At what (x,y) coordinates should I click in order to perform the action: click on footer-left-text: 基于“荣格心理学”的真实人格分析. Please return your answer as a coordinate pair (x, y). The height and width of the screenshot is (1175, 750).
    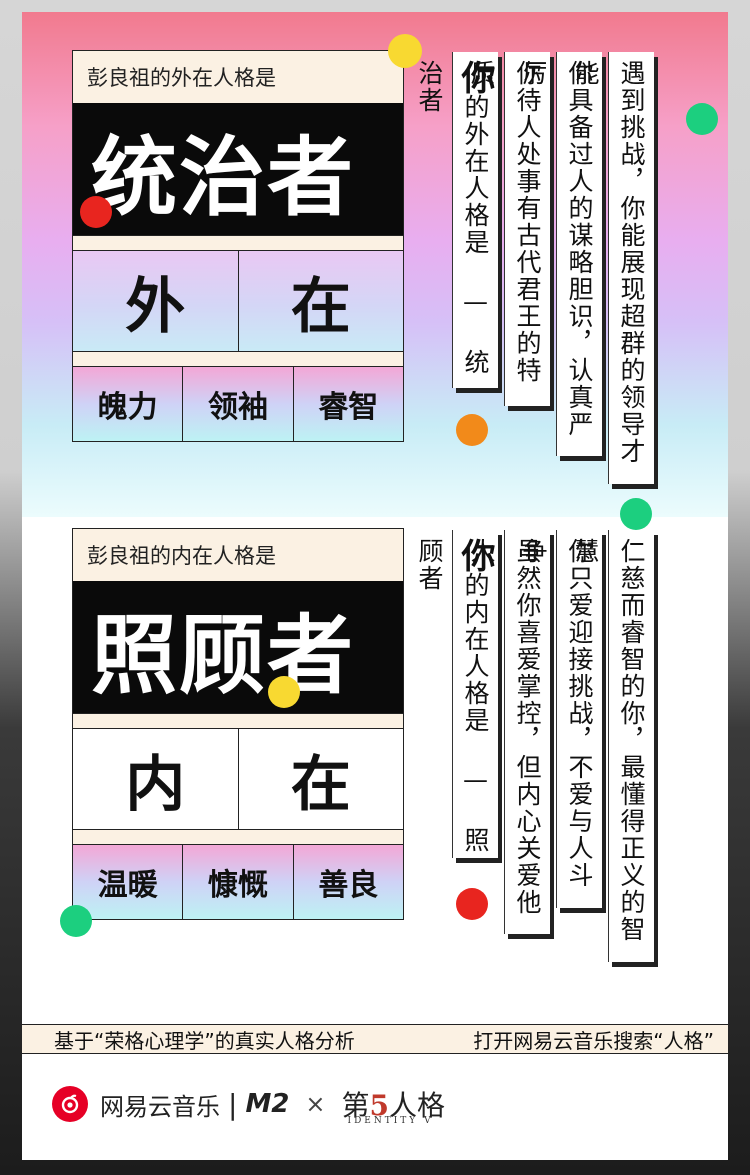
    Looking at the image, I should click on (204, 1040).